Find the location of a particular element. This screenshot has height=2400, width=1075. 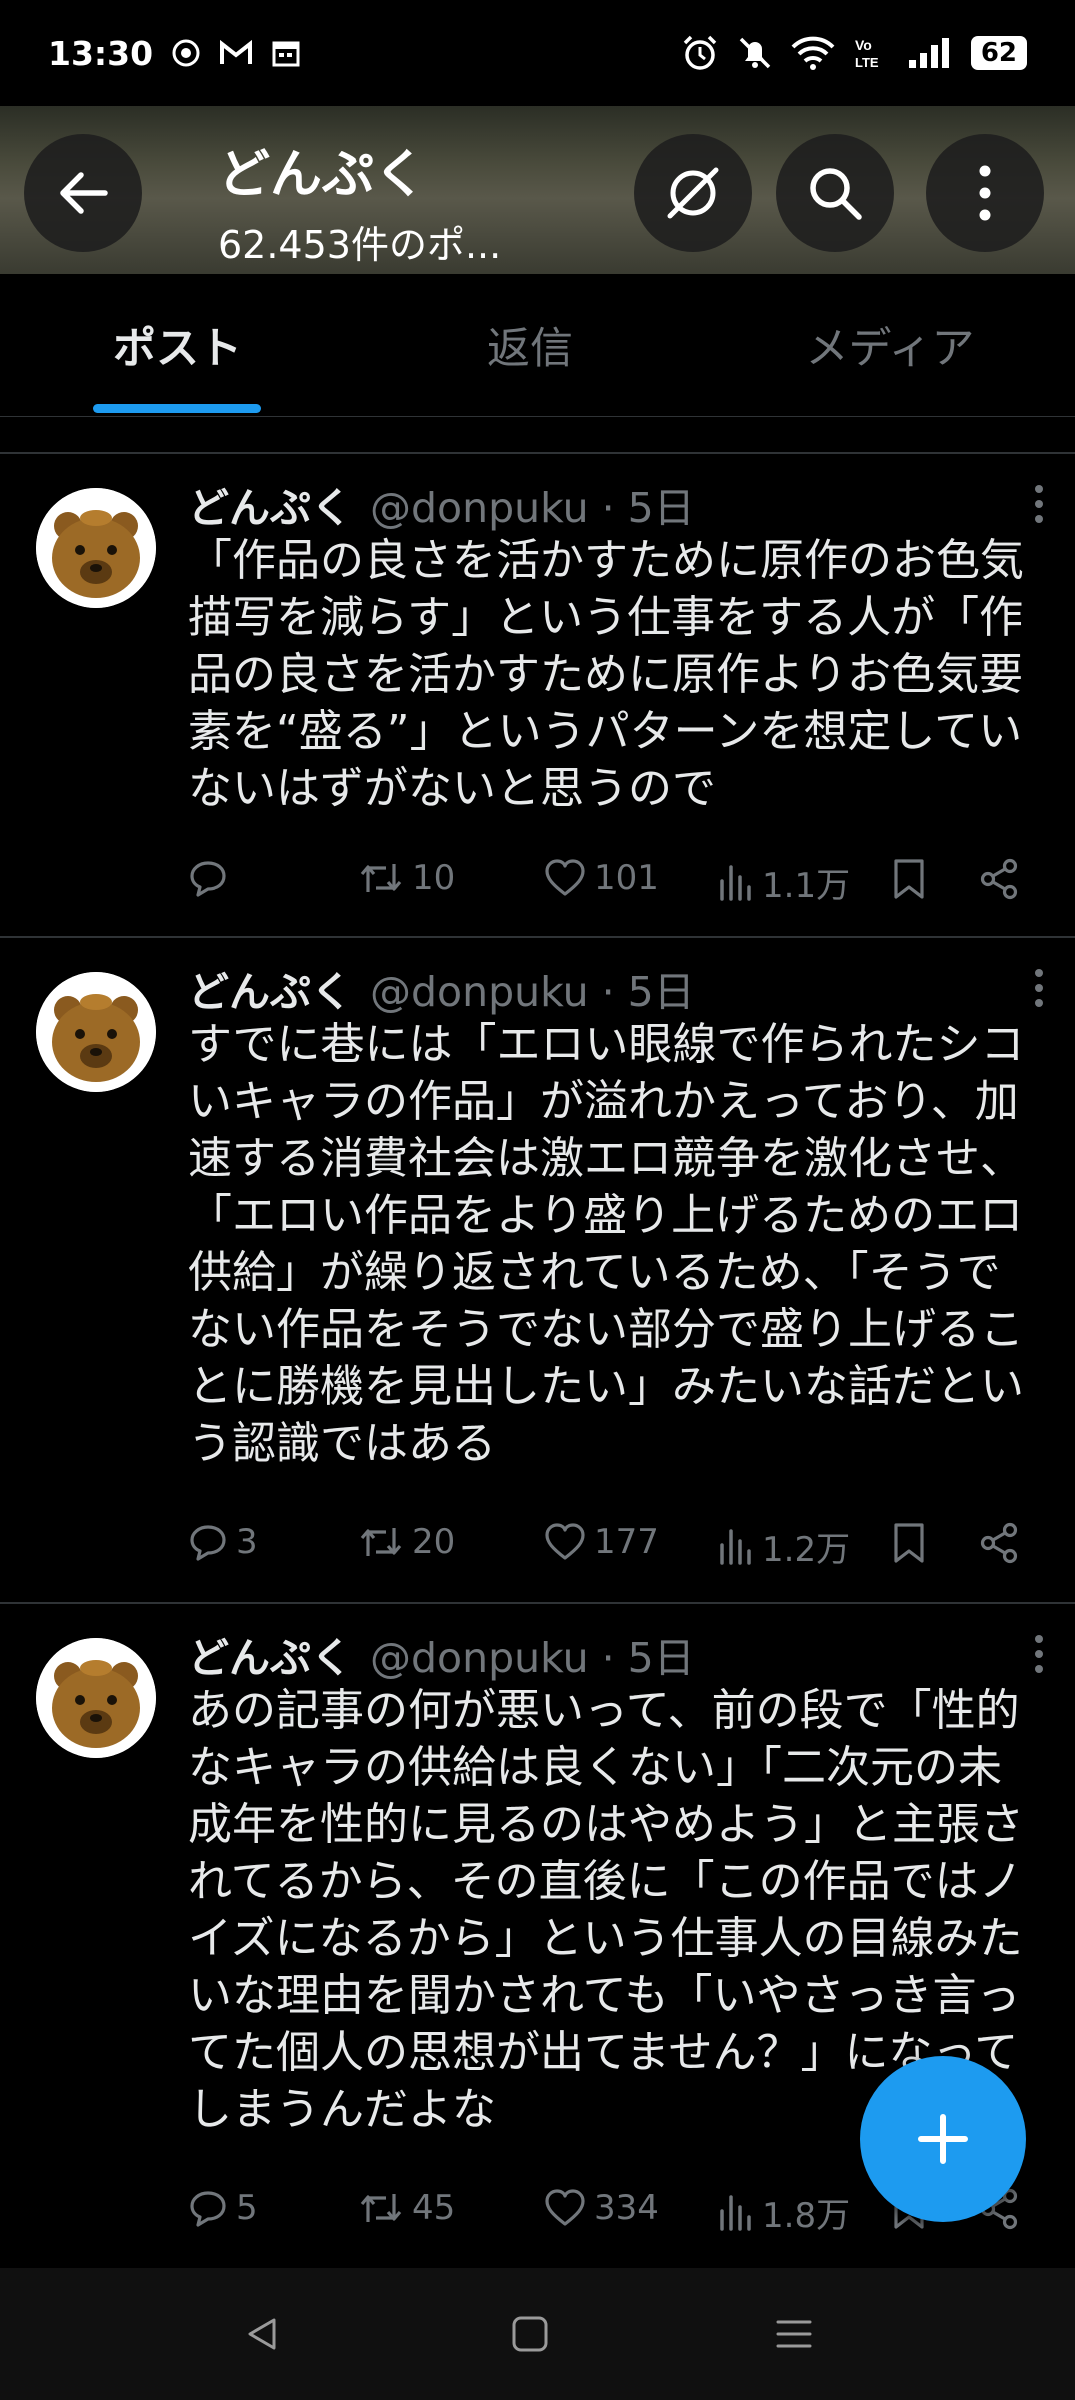

like-button: 334 is located at coordinates (601, 2208).